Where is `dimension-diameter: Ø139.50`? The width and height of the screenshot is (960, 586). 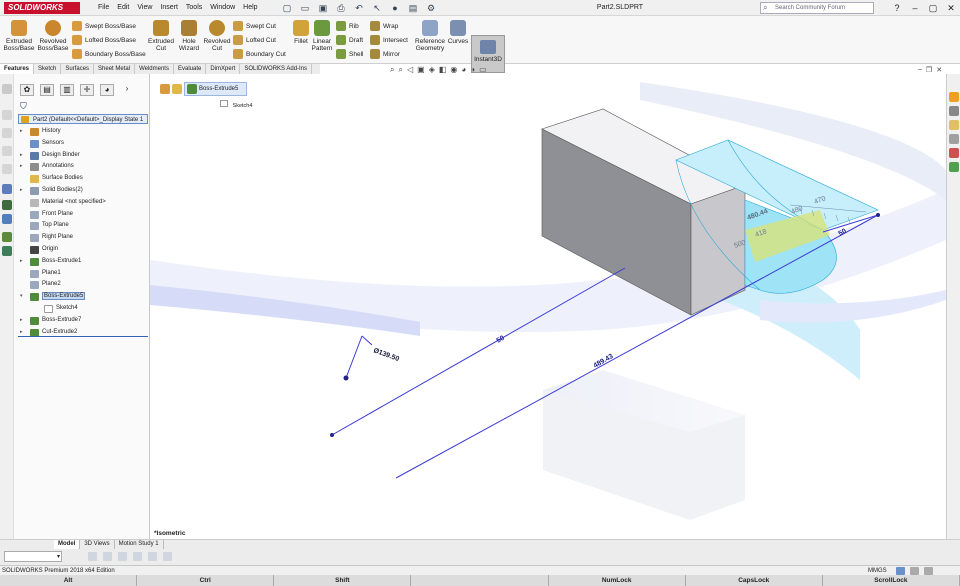
dimension-diameter: Ø139.50 is located at coordinates (386, 355).